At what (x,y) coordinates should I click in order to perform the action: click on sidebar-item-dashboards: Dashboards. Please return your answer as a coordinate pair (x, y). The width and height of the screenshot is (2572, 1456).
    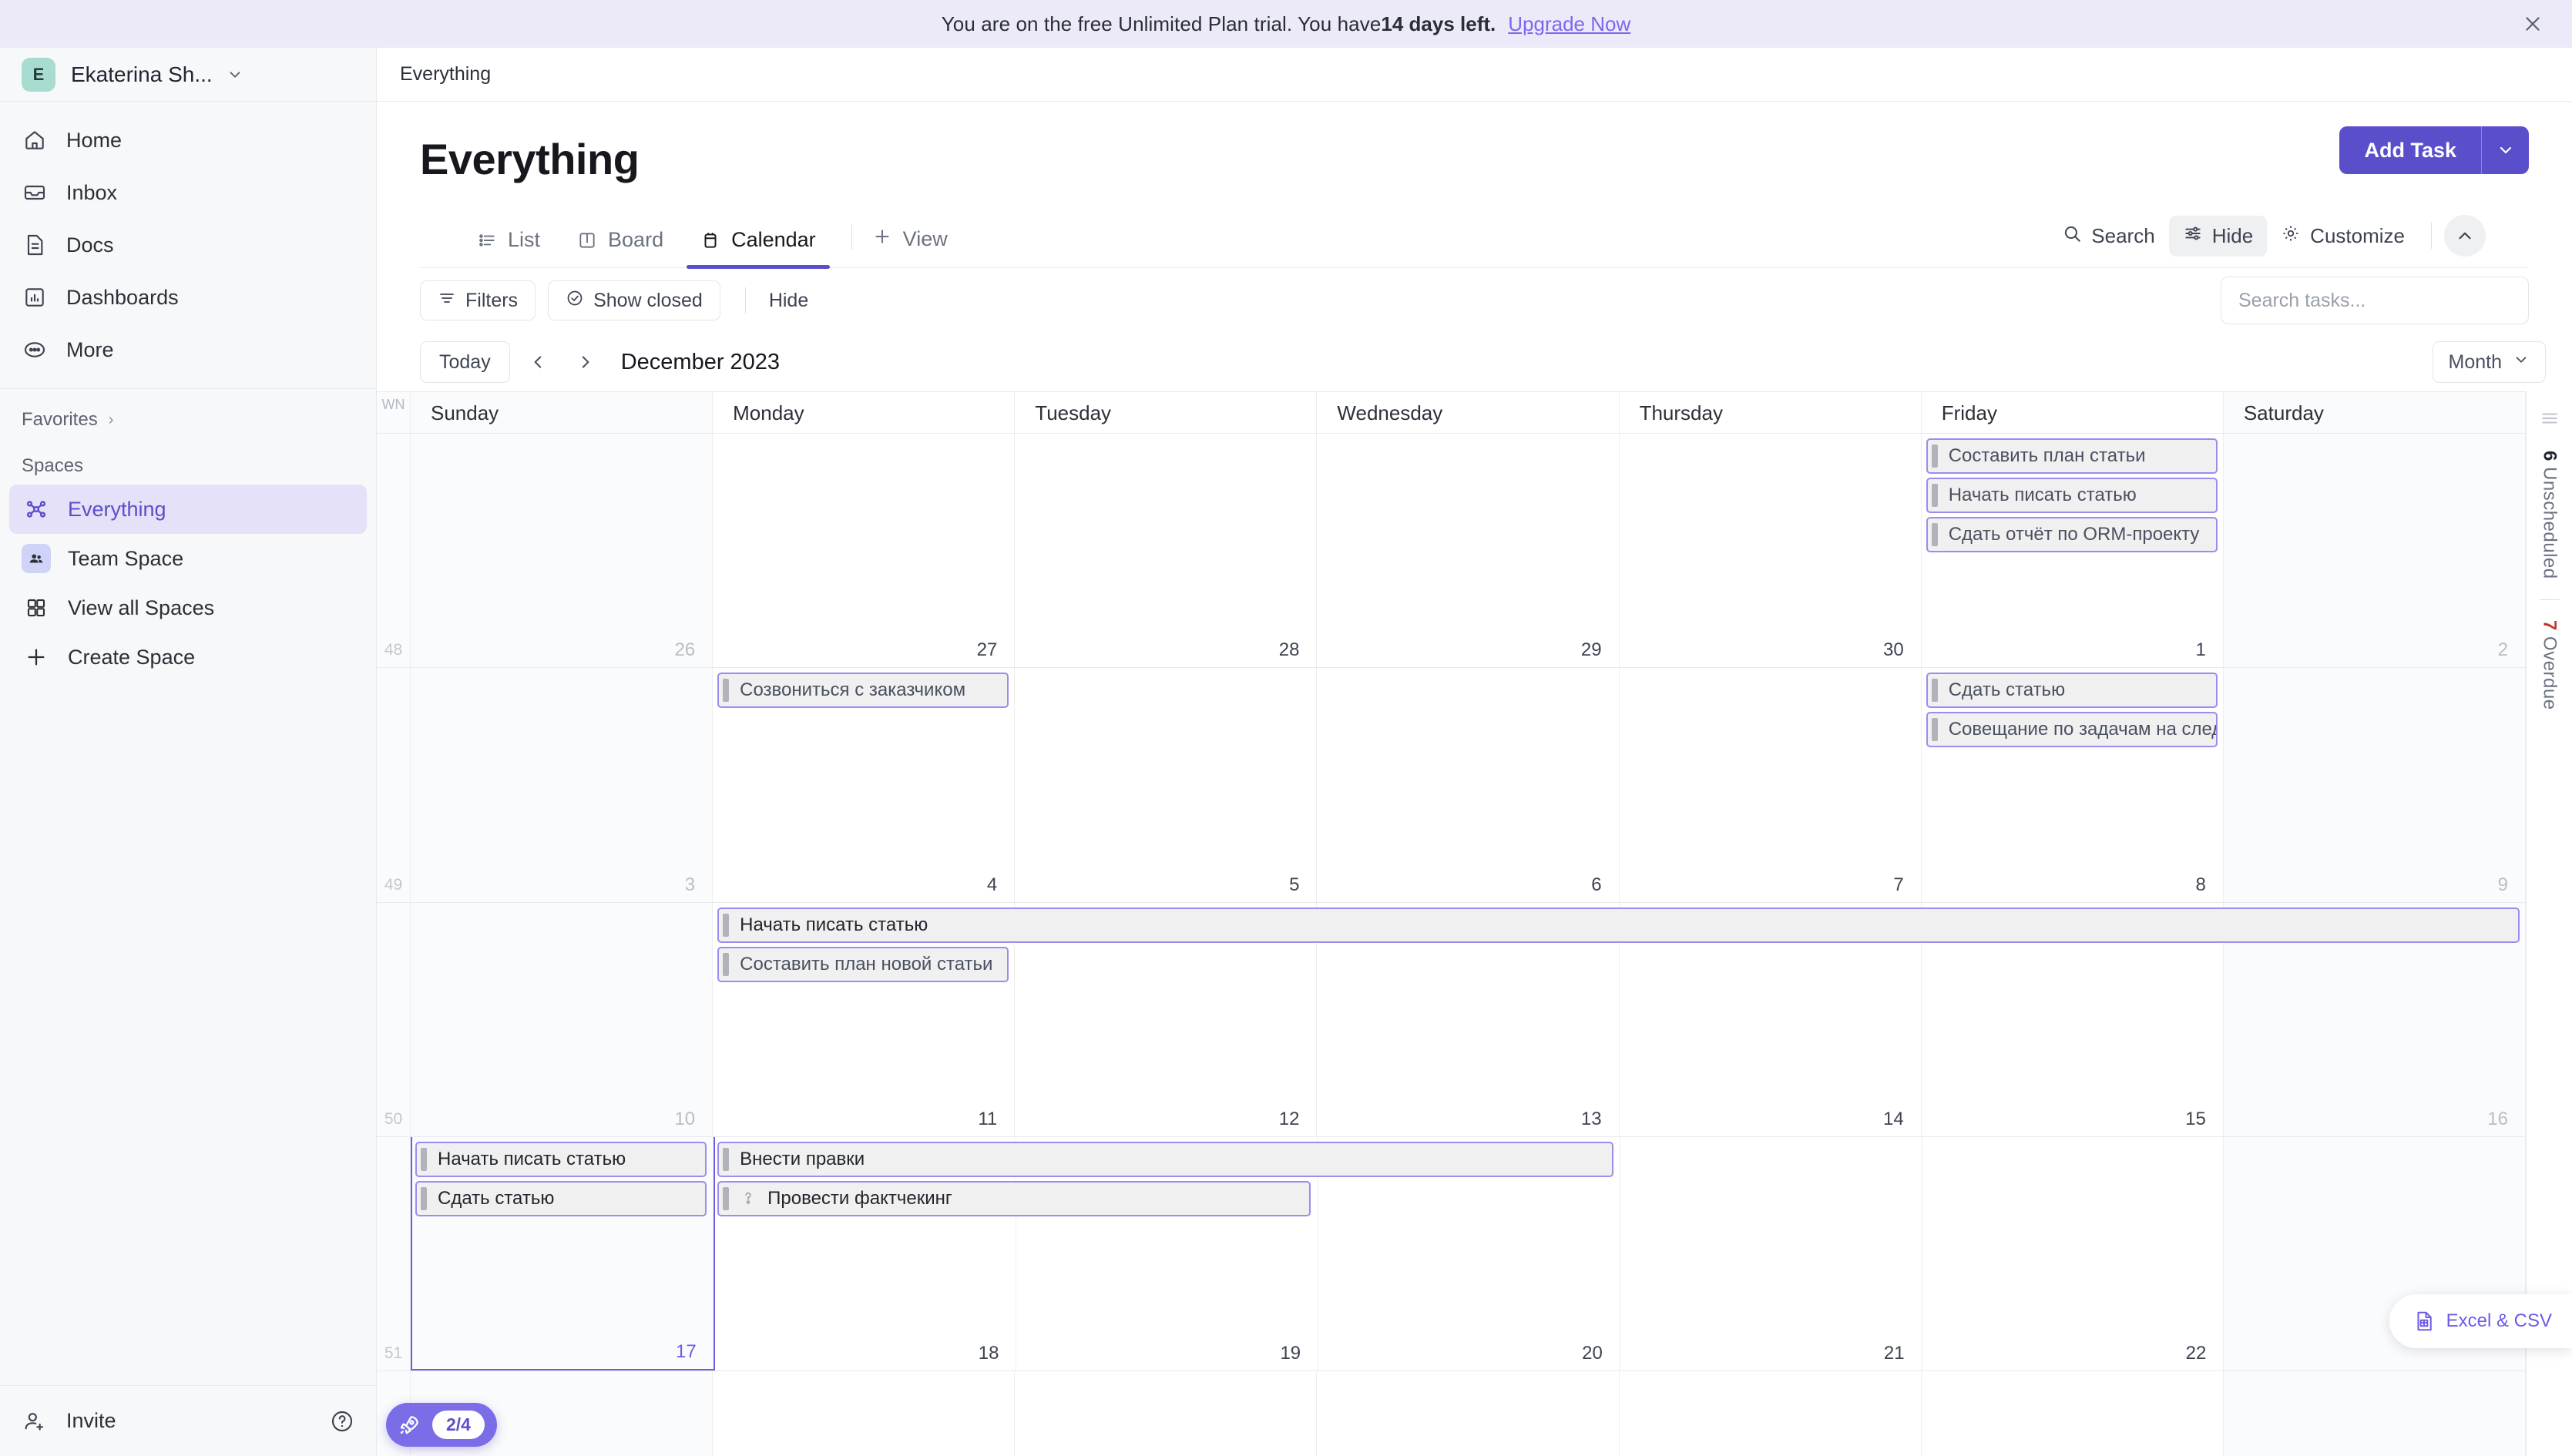
    Looking at the image, I should click on (188, 297).